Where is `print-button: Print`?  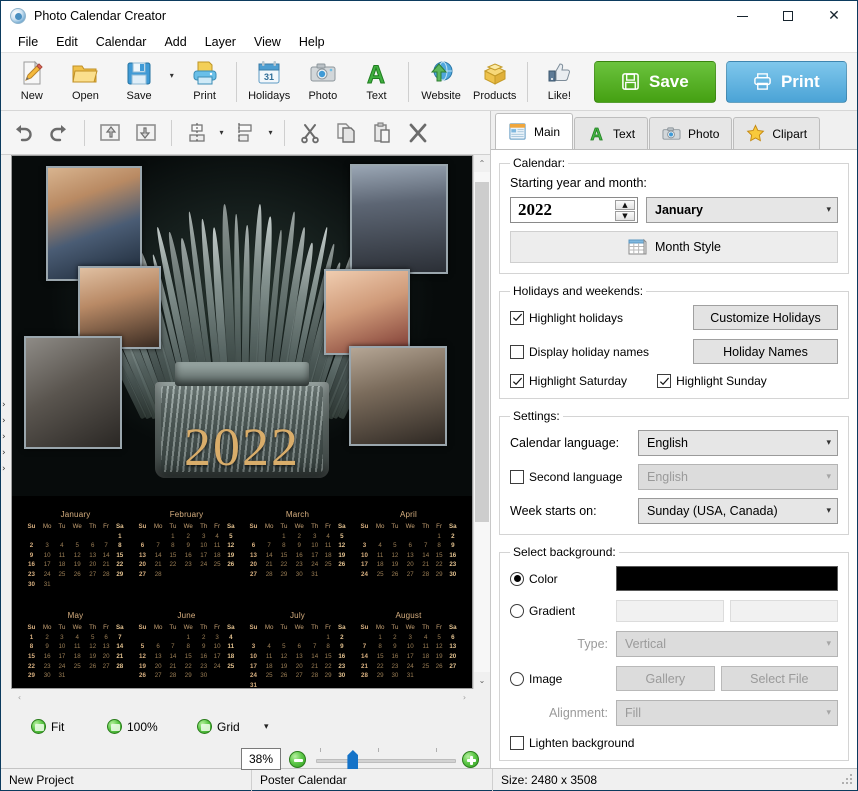
print-button: Print is located at coordinates (786, 81).